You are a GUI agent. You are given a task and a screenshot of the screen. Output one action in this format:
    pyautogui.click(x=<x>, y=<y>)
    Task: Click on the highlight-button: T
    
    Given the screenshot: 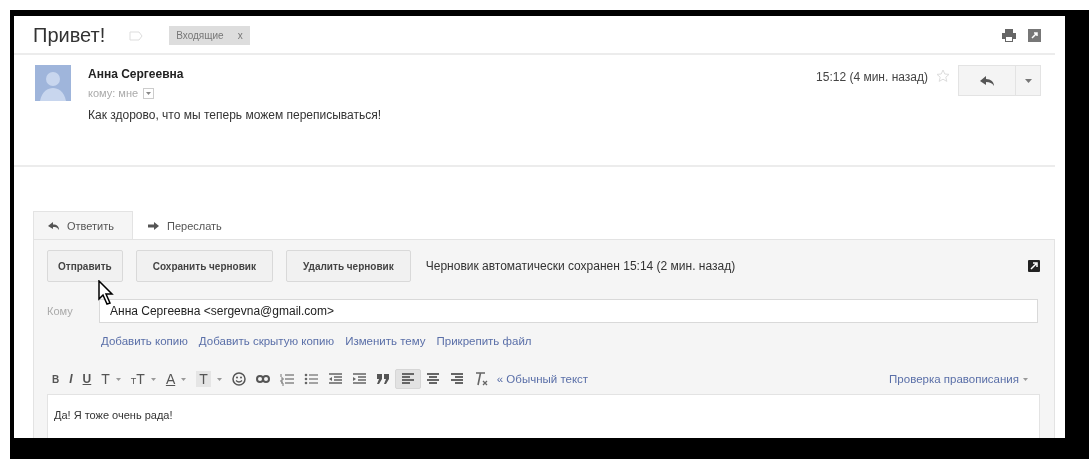 What is the action you would take?
    pyautogui.click(x=209, y=379)
    